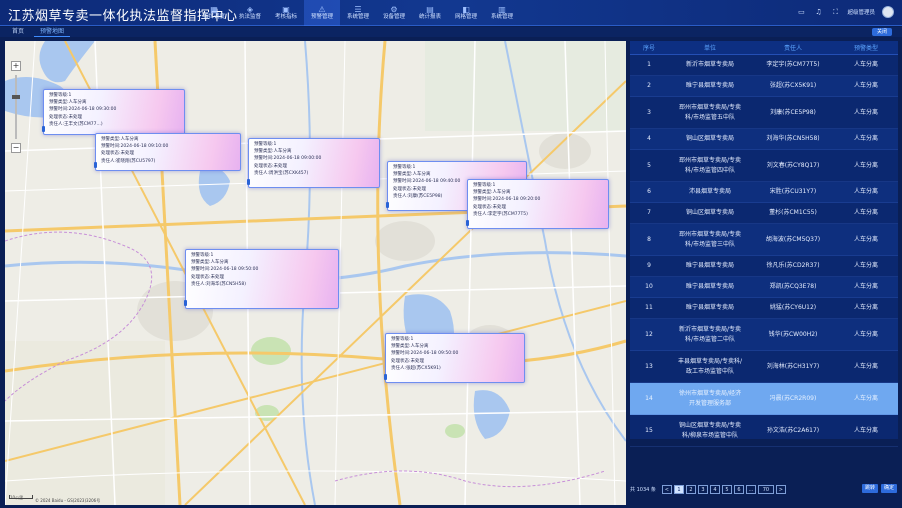 The width and height of the screenshot is (902, 508). Describe the element at coordinates (764, 65) in the screenshot. I see `table-row: 1 新沂市烟草专卖局 李定宇(苏CM77T5) 人车分离` at that location.